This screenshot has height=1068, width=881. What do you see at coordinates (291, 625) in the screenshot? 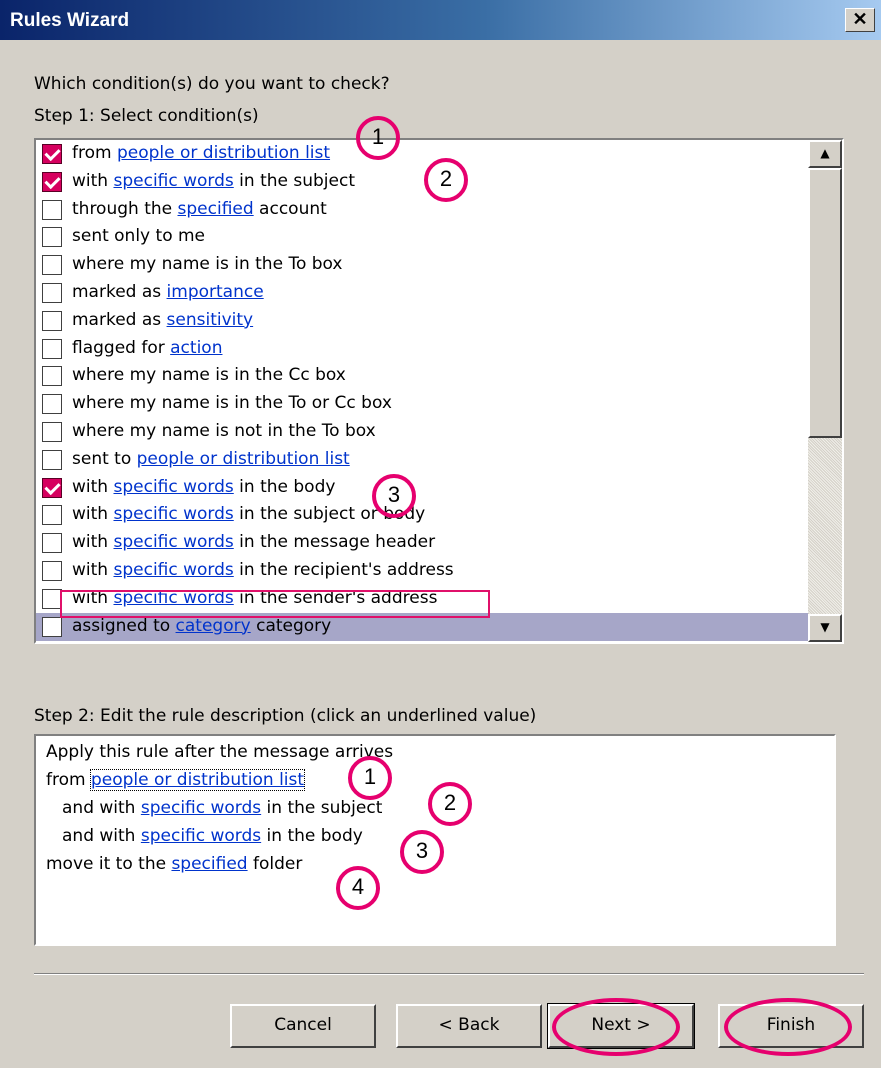
I see `condition-text-suffix: category` at bounding box center [291, 625].